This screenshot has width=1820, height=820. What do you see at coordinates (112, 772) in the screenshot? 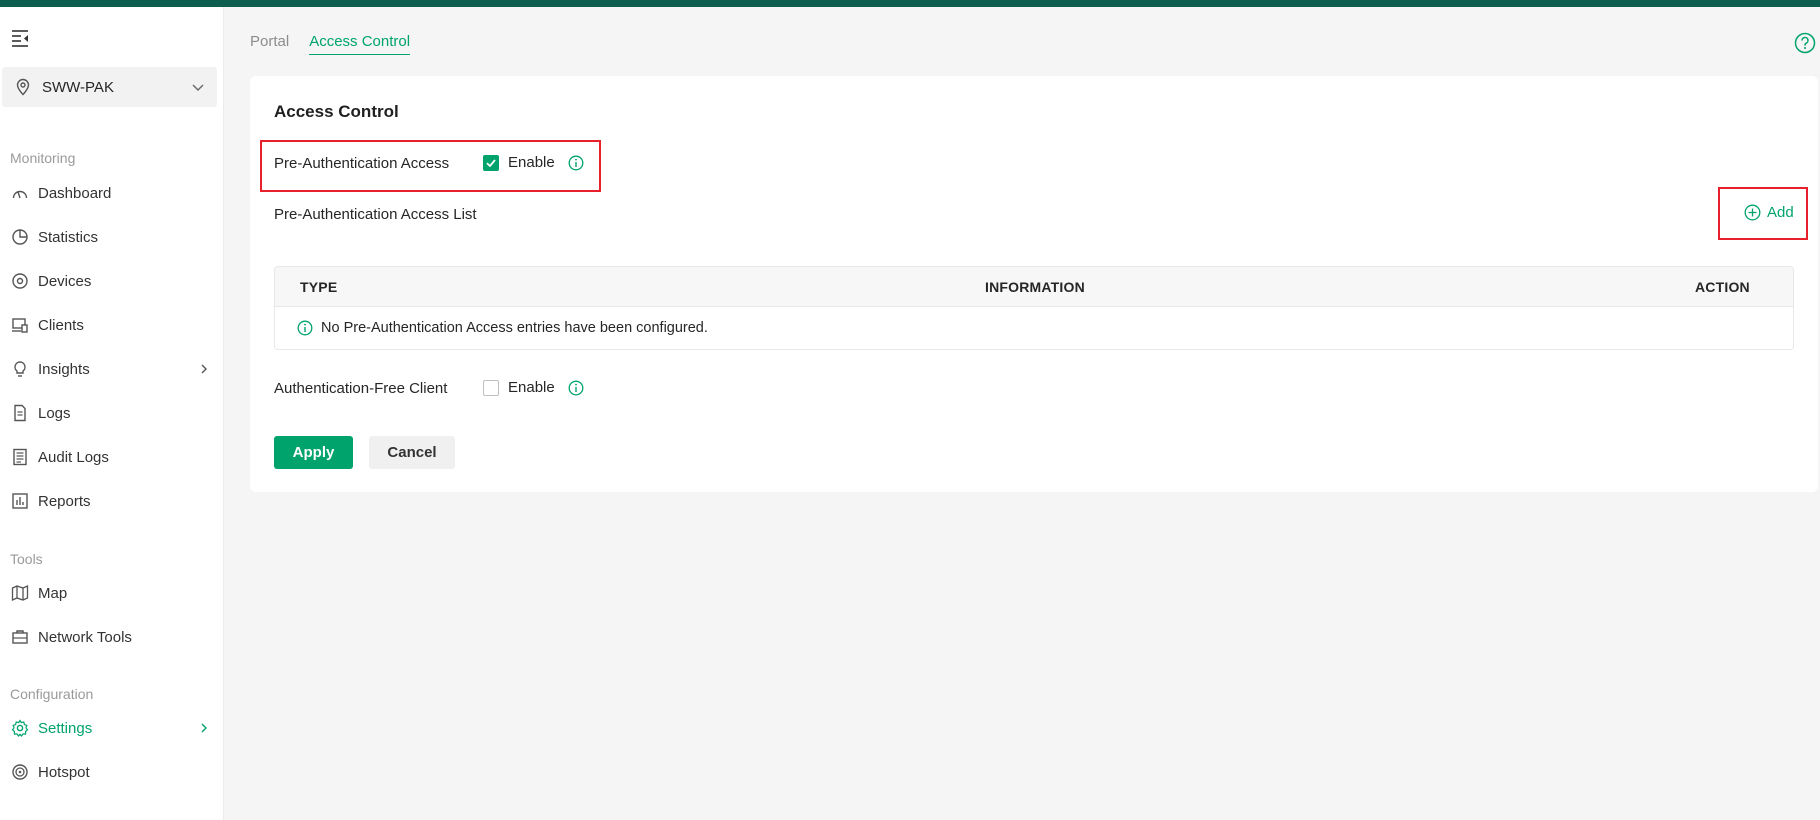
I see `sidebar-item-hotspot: Hotspot` at bounding box center [112, 772].